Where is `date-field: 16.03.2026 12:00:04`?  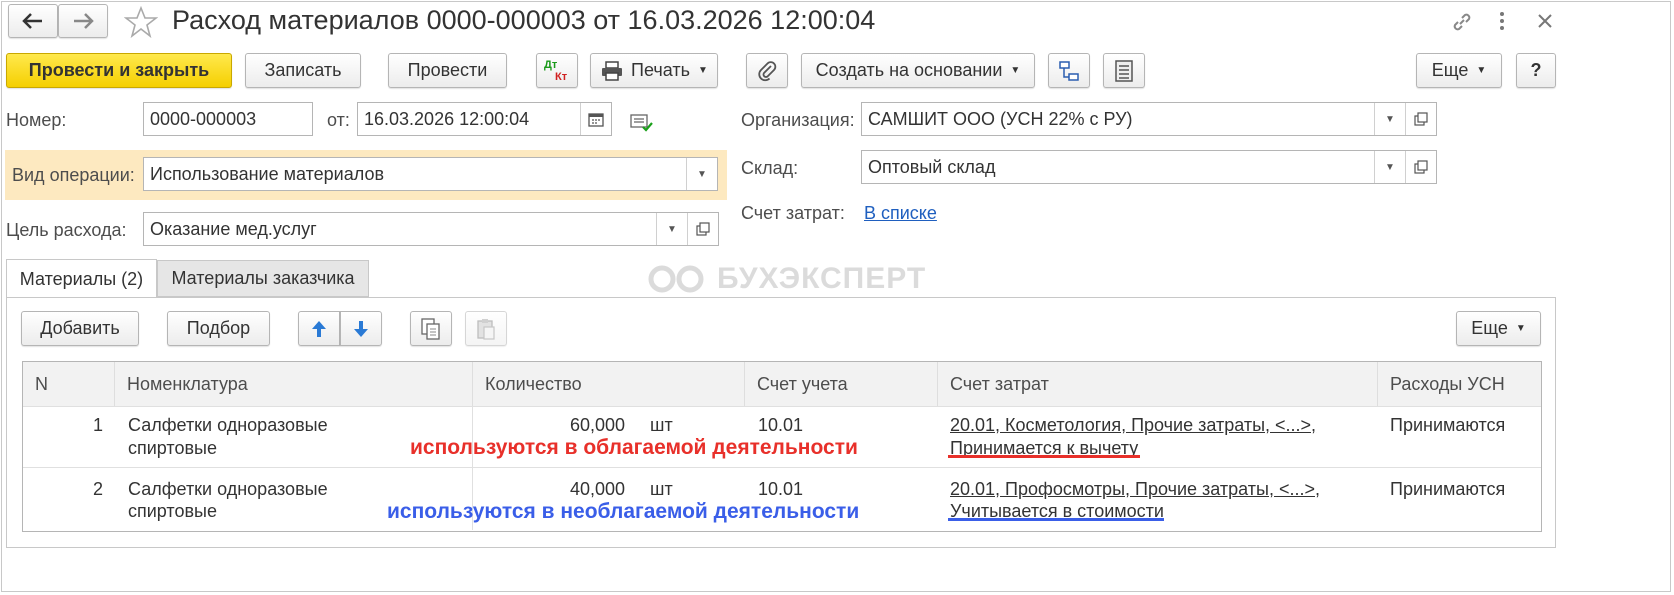
date-field: 16.03.2026 12:00:04 is located at coordinates (484, 119).